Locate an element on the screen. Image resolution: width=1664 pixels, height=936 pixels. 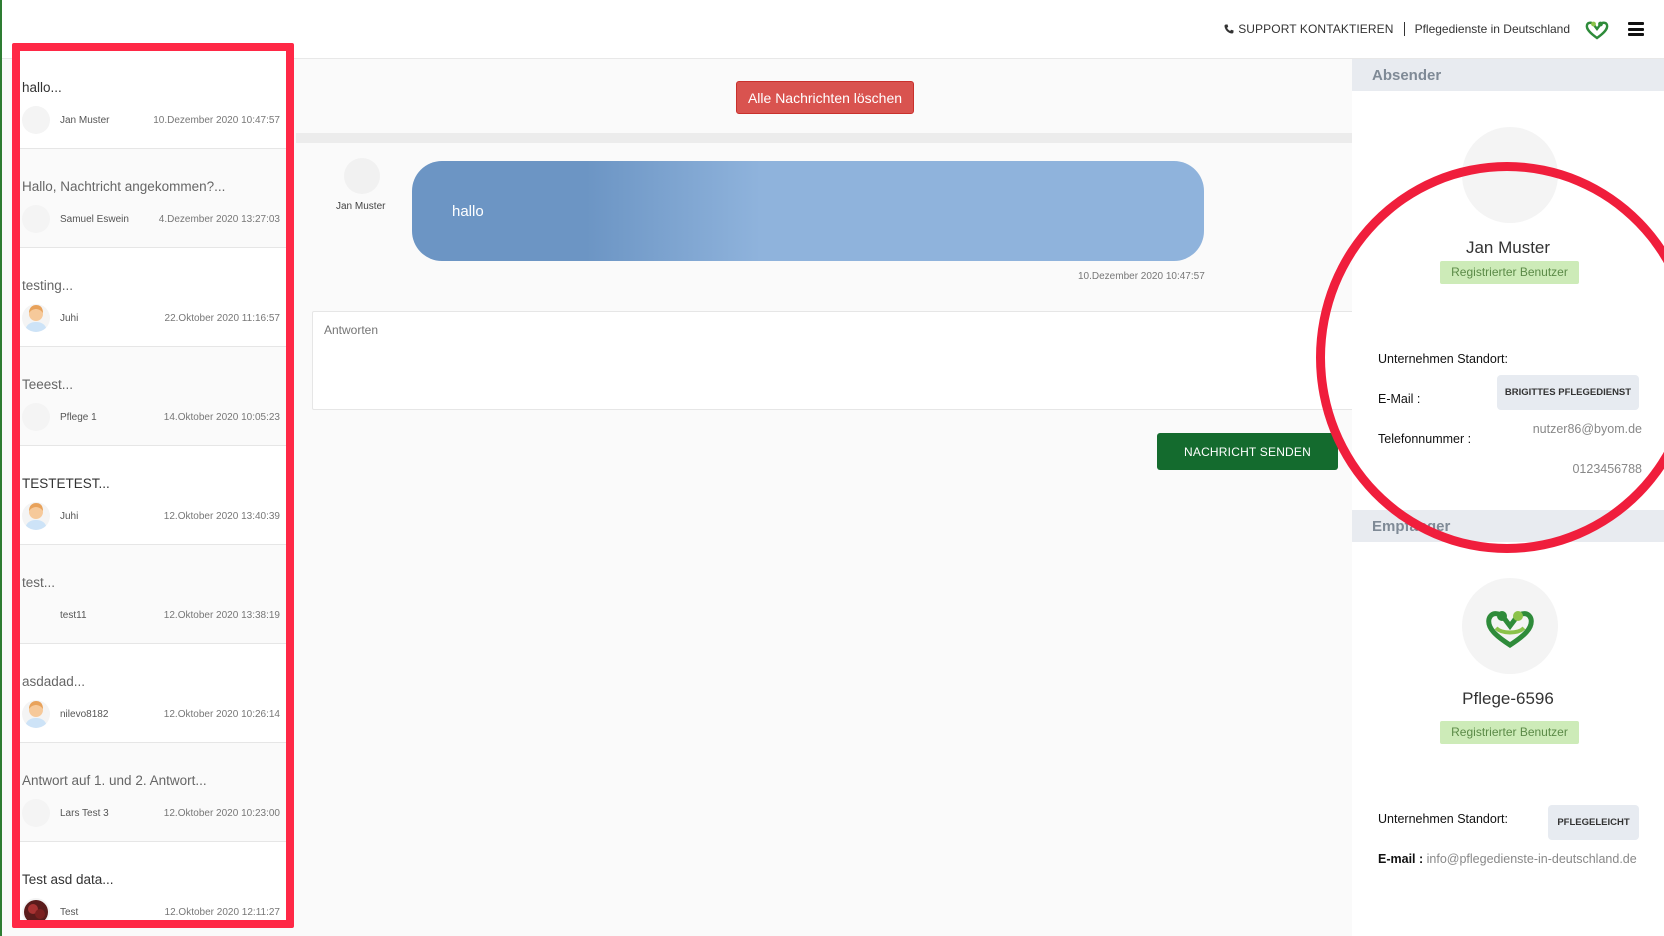
message-date: 12.Oktober 2020 10:26:14 is located at coordinates (221, 714).